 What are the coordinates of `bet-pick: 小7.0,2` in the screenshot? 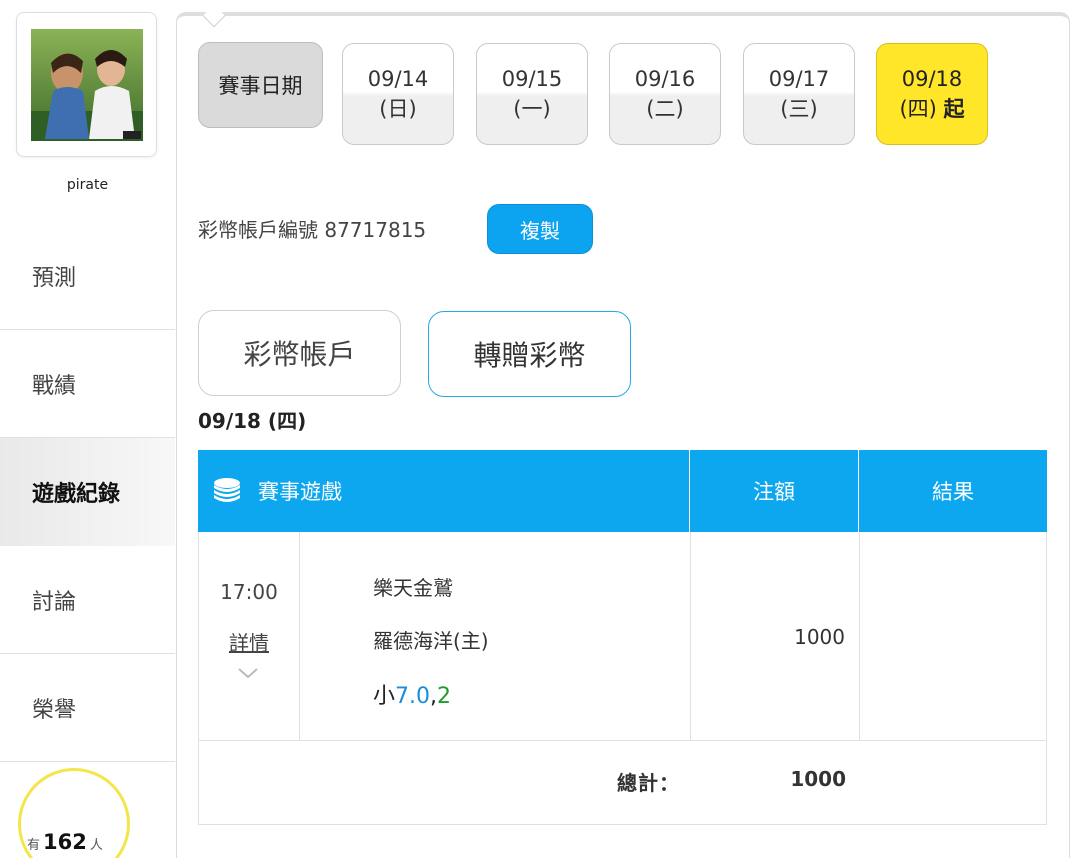 It's located at (412, 694).